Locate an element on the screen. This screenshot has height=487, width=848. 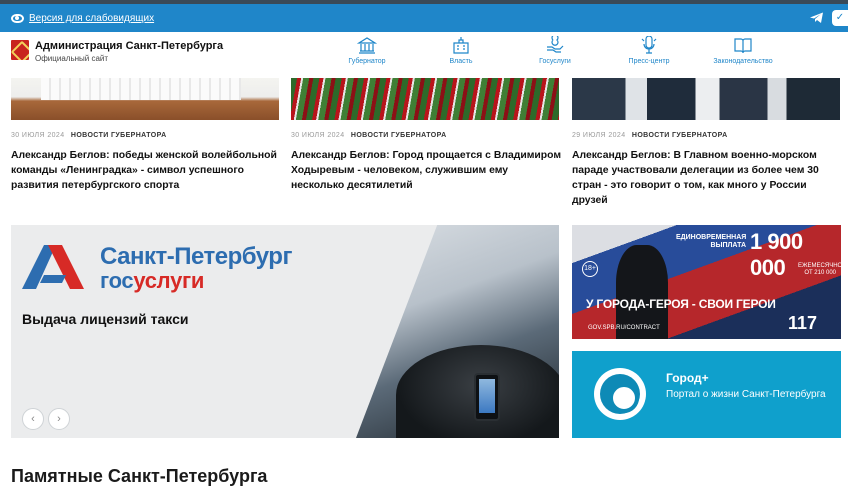
nav-item-governor: Губернатор is located at coordinates (367, 50).